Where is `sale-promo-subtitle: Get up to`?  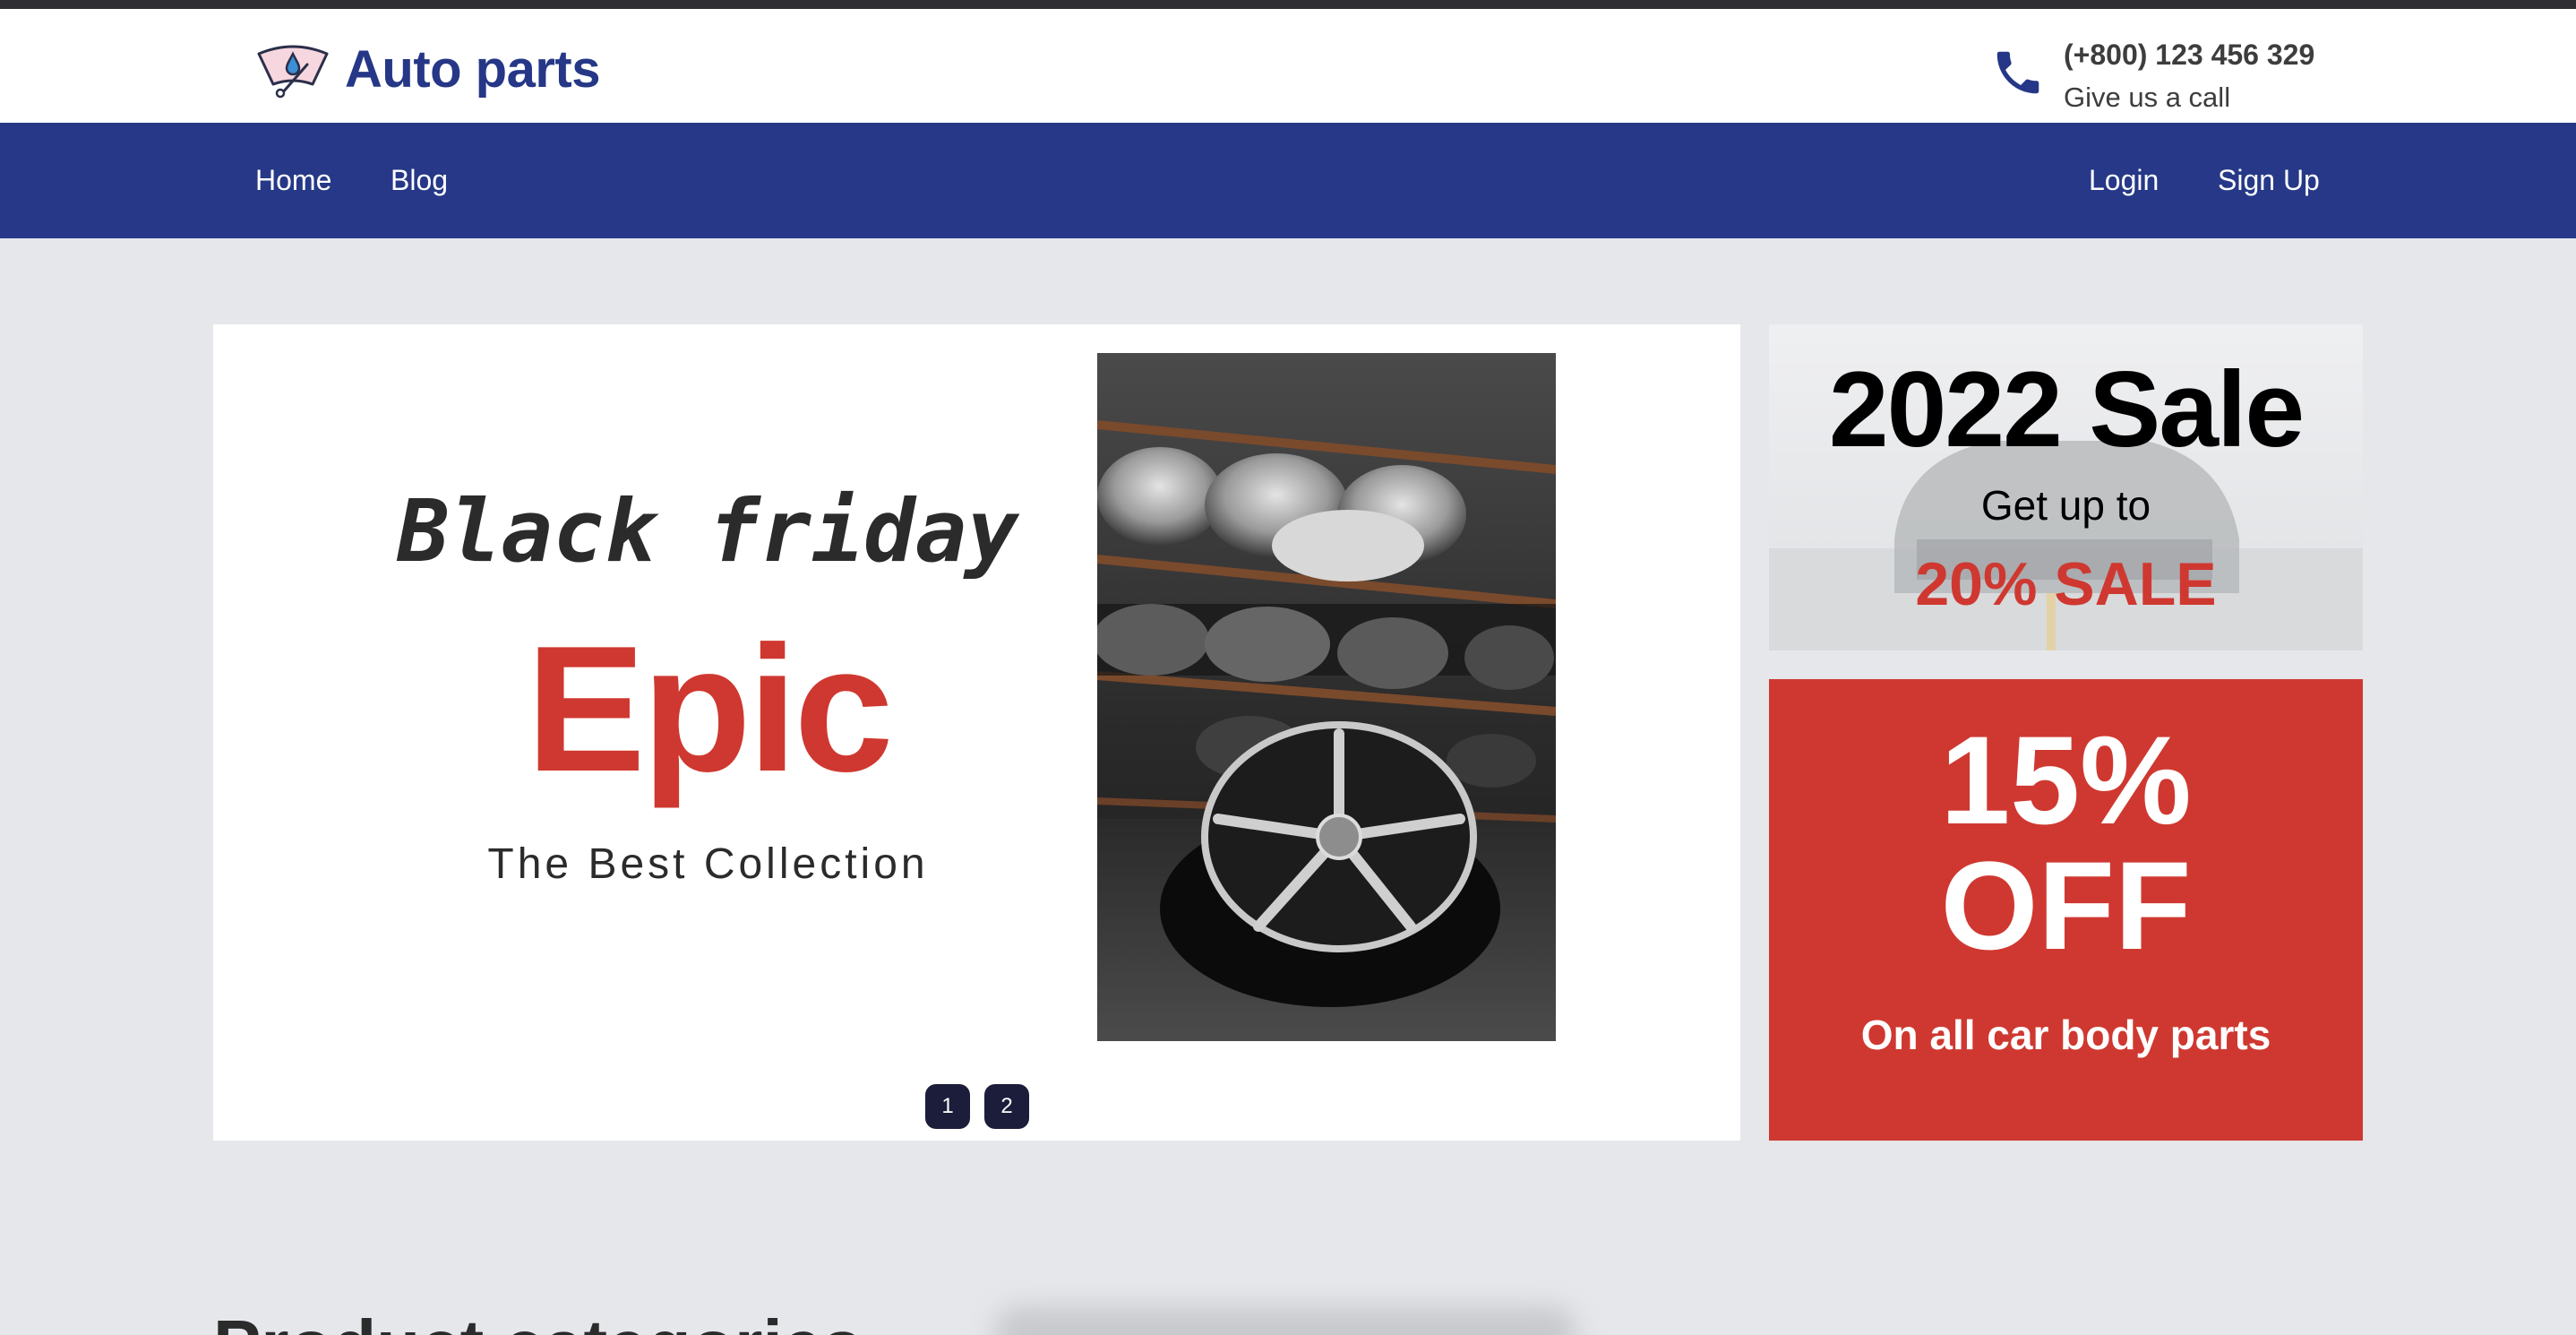 sale-promo-subtitle: Get up to is located at coordinates (2065, 506).